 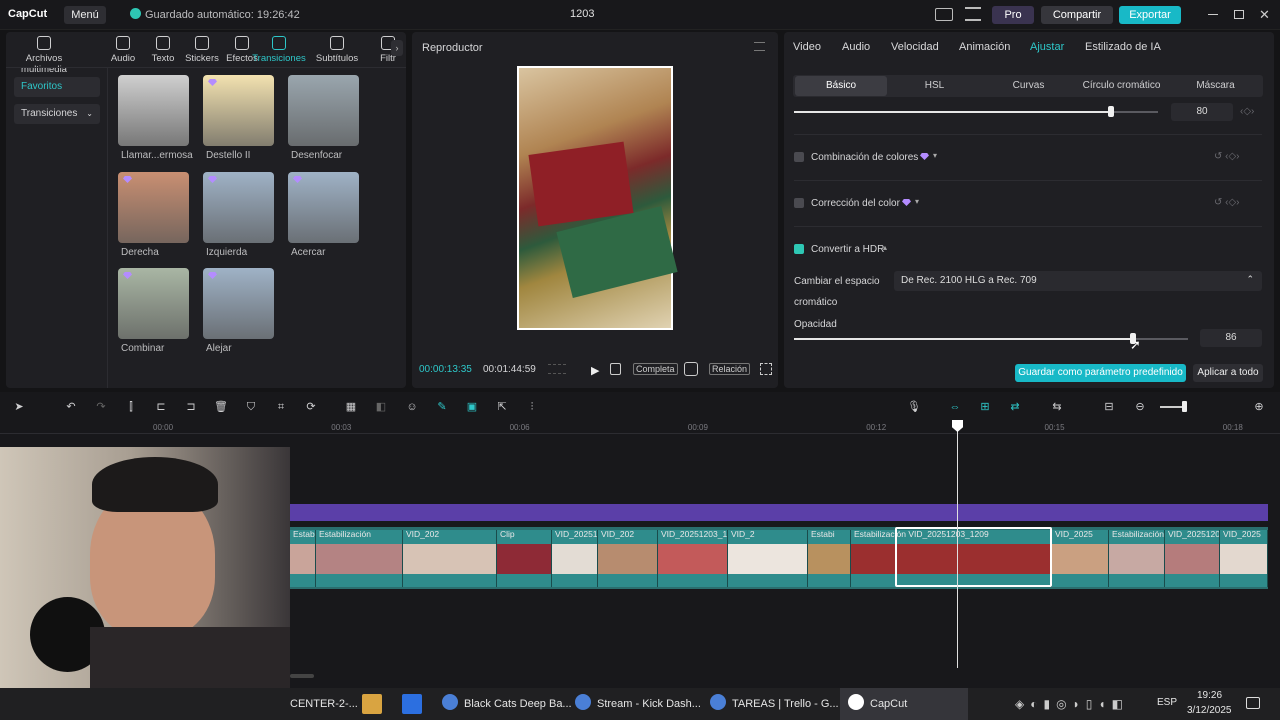 I want to click on tray-icons: ◈◐▮◎◗▯◖◧, so click(x=1072, y=704).